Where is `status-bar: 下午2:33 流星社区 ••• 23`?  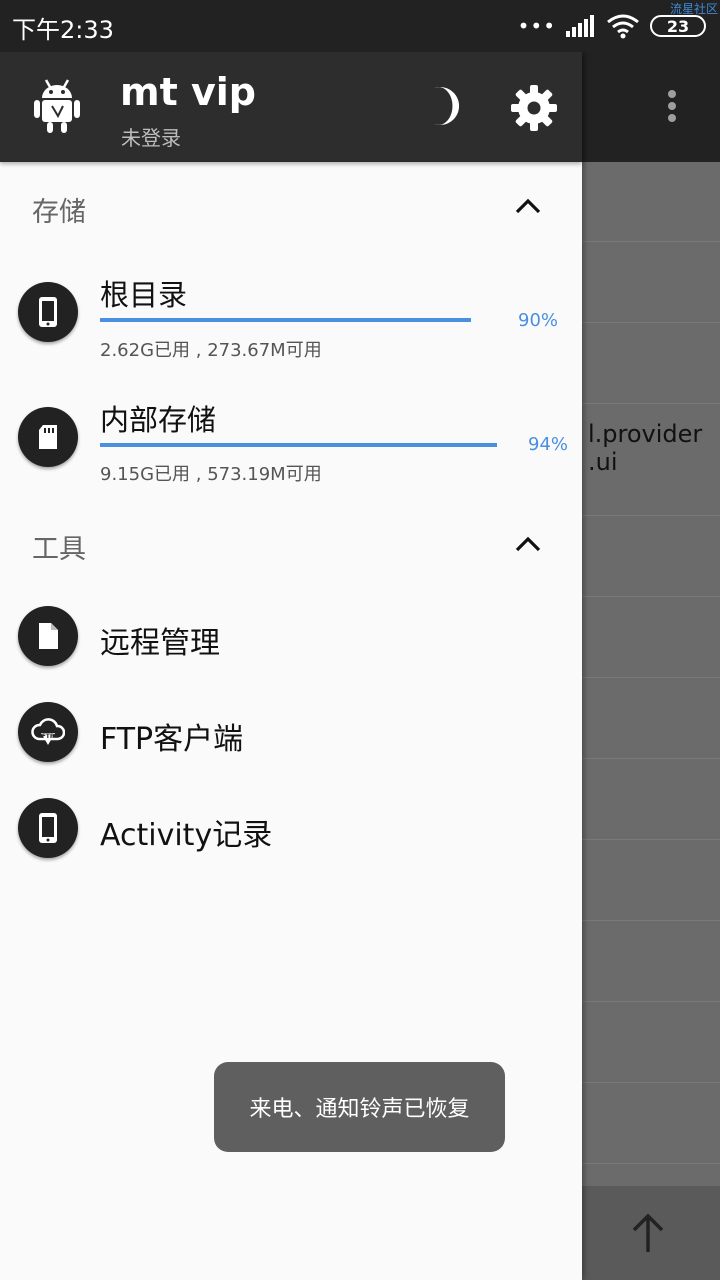
status-bar: 下午2:33 流星社区 ••• 23 is located at coordinates (360, 26).